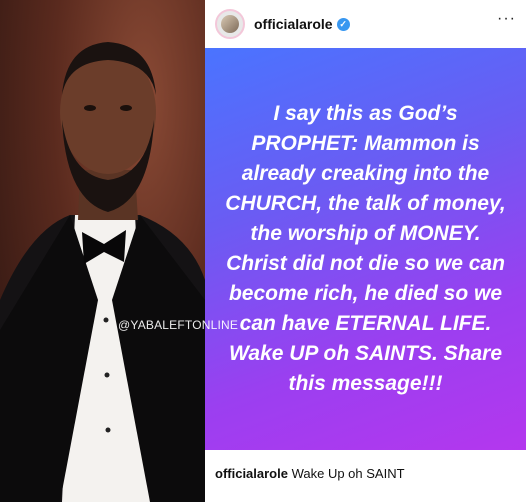 The image size is (526, 502). I want to click on caption-text: Wake Up oh SAINT, so click(348, 473).